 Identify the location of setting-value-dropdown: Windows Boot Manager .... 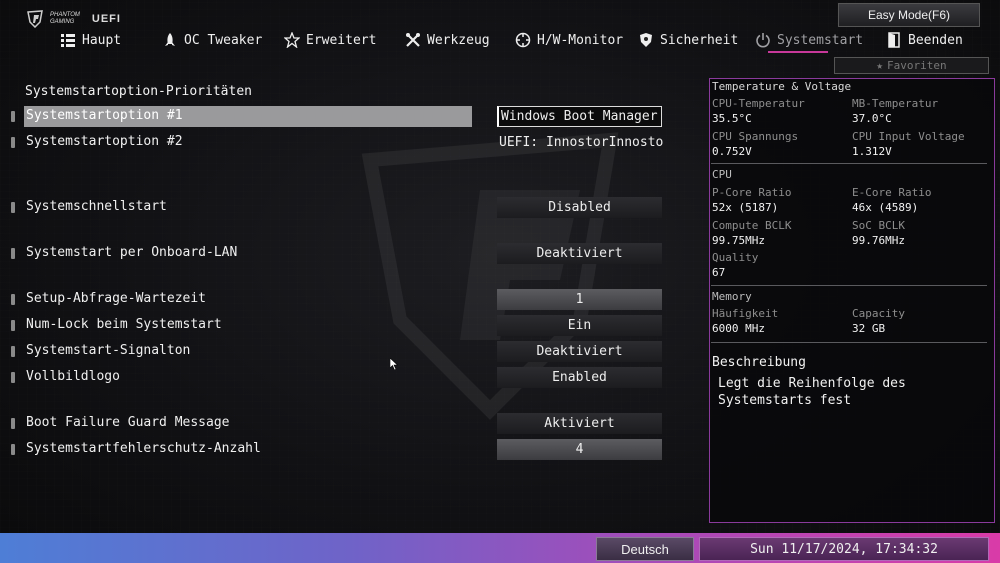
(579, 116).